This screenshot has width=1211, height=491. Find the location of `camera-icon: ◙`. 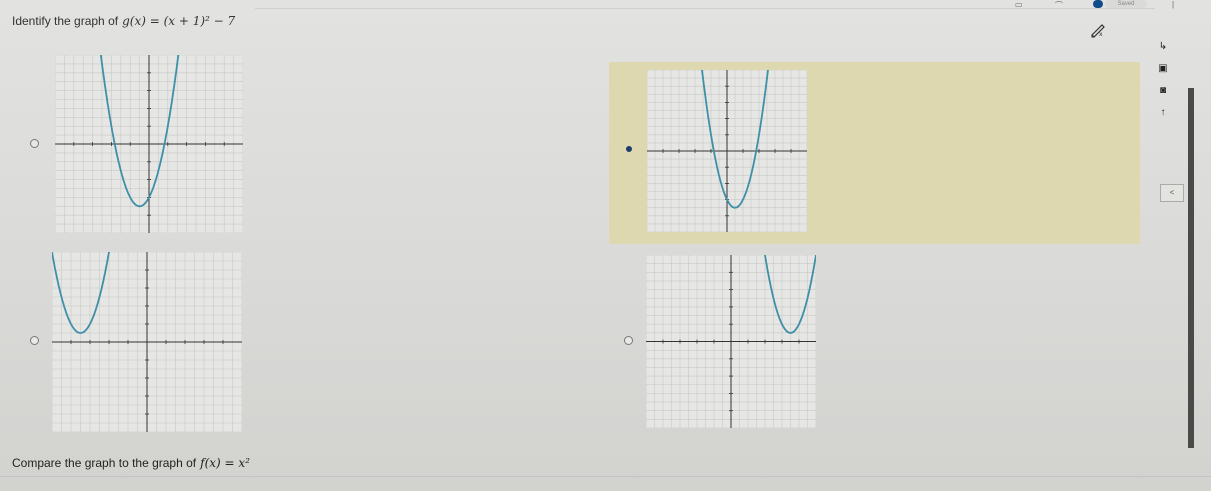

camera-icon: ◙ is located at coordinates (1163, 91).